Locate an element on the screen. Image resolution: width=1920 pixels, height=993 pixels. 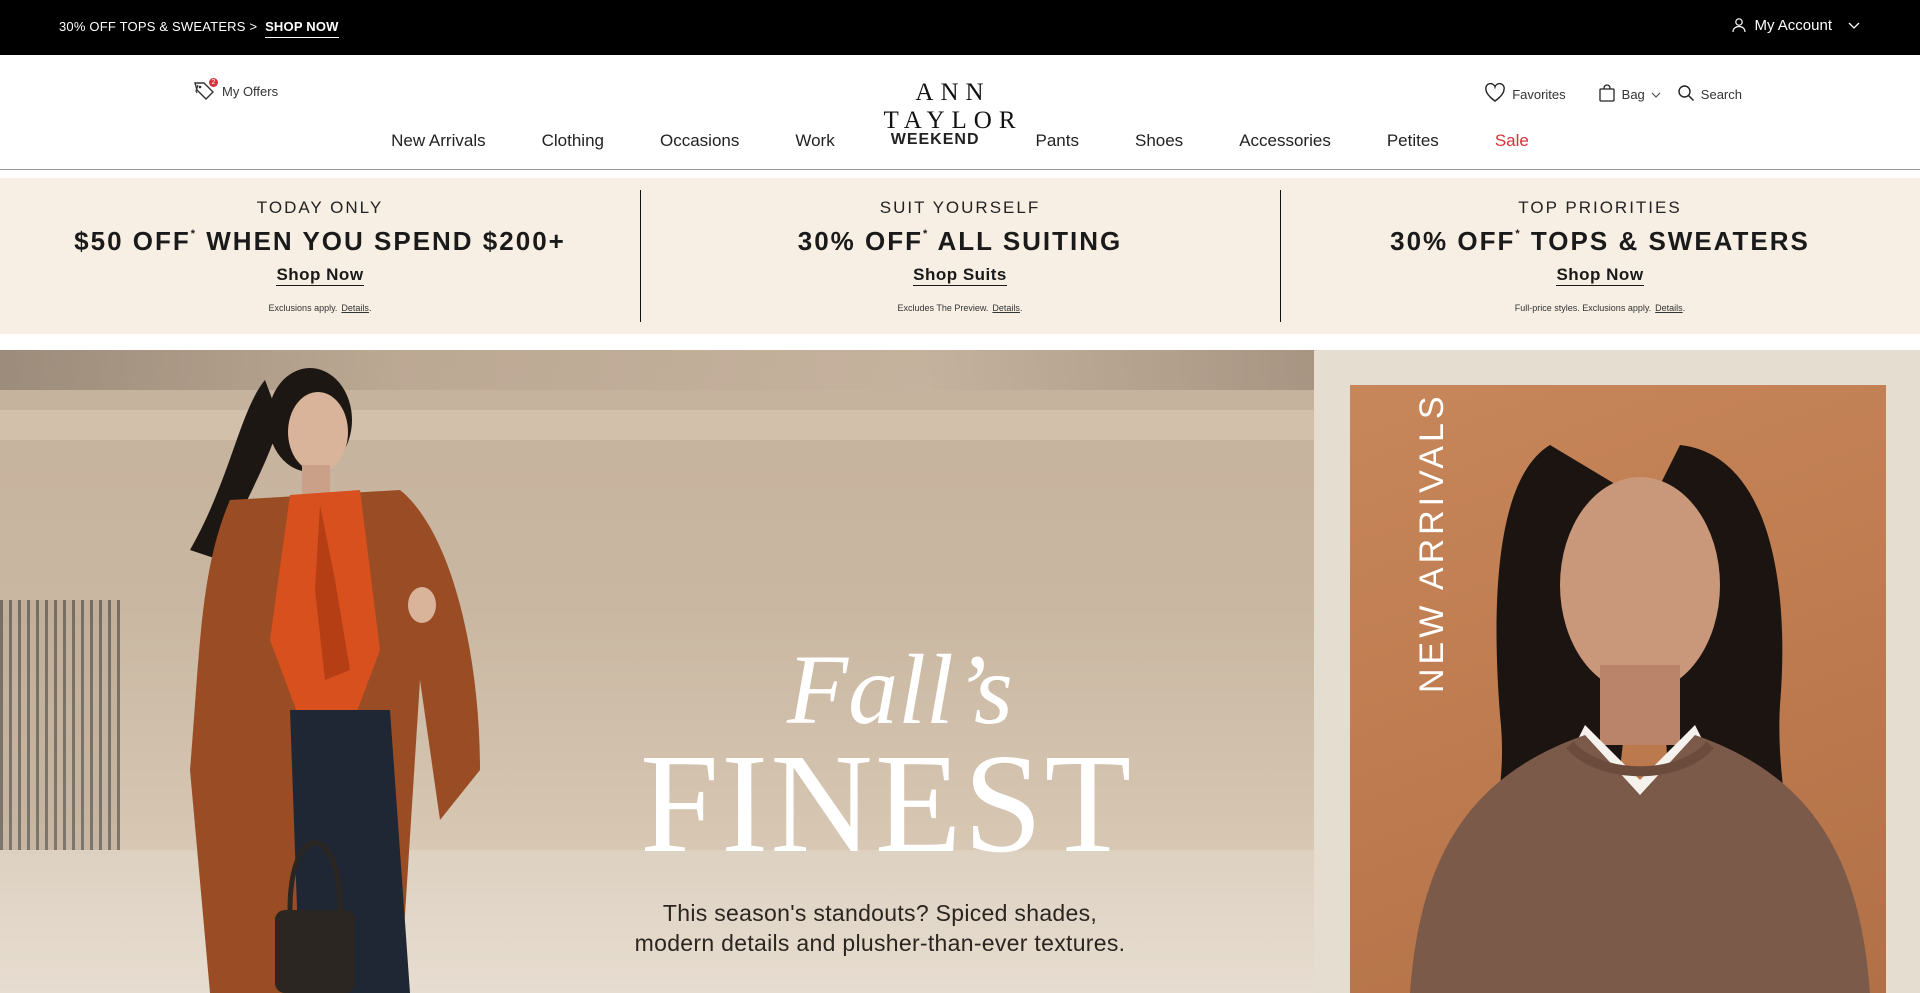
my-account-menu: My Account is located at coordinates (1796, 25).